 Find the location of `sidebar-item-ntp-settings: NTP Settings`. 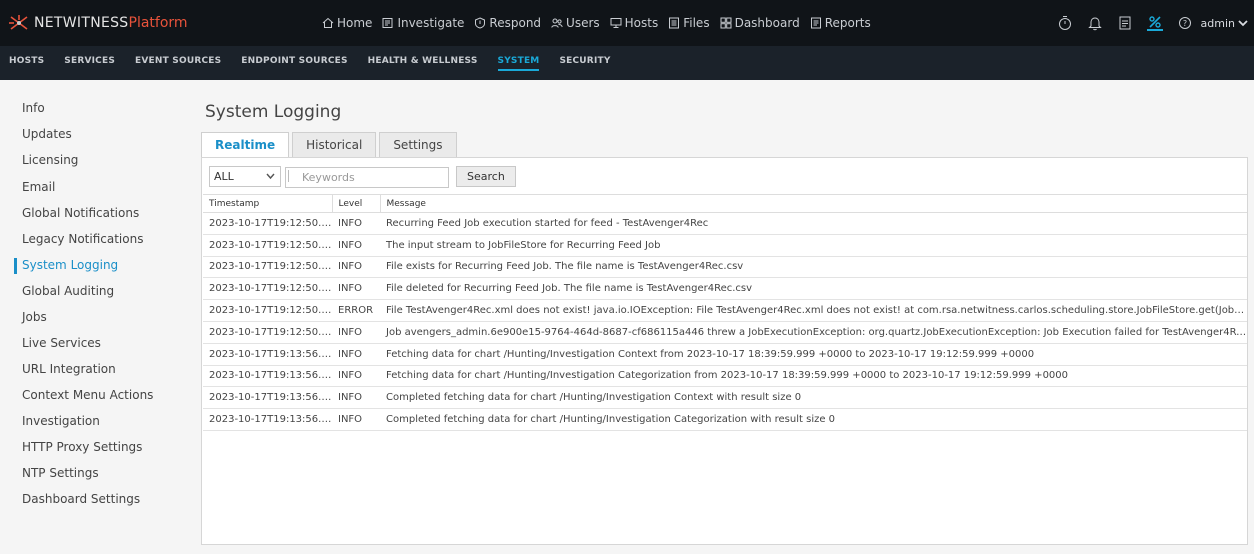

sidebar-item-ntp-settings: NTP Settings is located at coordinates (60, 473).